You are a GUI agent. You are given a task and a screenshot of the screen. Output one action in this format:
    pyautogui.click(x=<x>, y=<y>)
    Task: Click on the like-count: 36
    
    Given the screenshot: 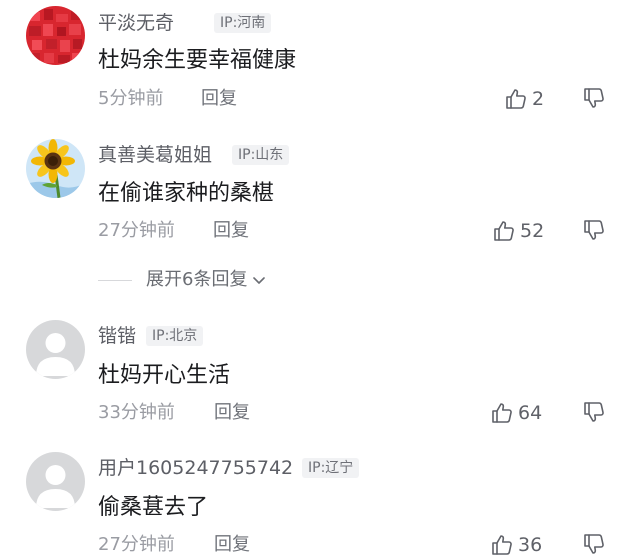 What is the action you would take?
    pyautogui.click(x=530, y=544)
    